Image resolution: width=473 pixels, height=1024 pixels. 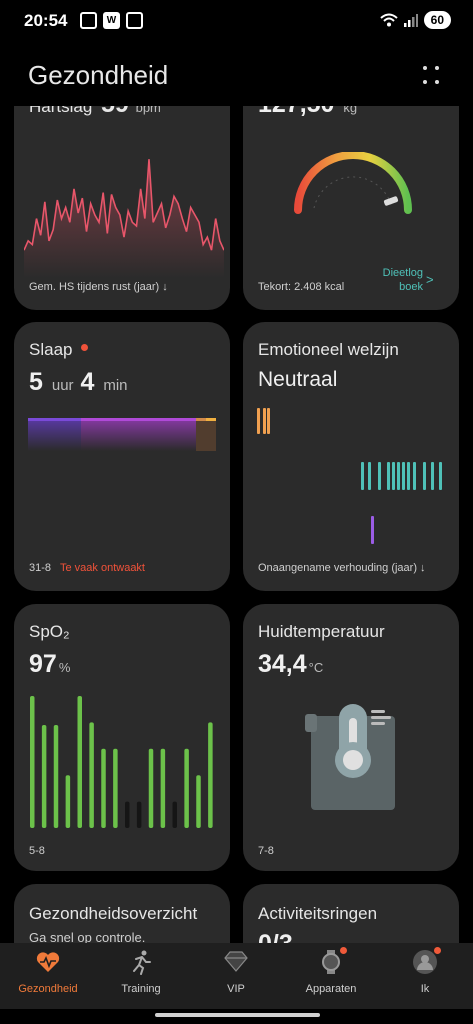 What do you see at coordinates (236, 78) in the screenshot?
I see `app-header: Gezondheid` at bounding box center [236, 78].